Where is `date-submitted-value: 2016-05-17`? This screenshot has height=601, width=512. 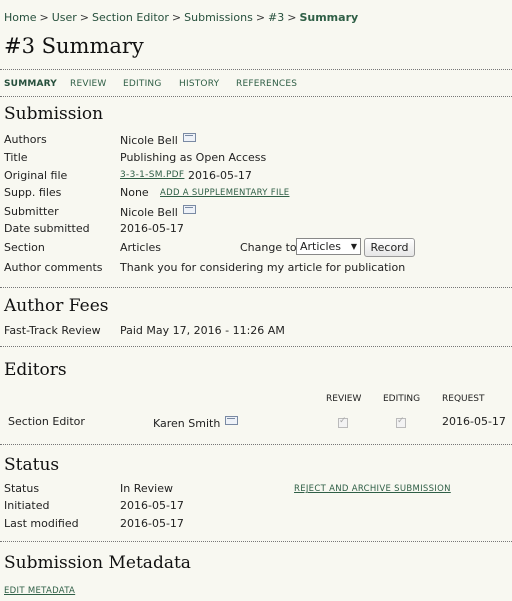
date-submitted-value: 2016-05-17 is located at coordinates (152, 228).